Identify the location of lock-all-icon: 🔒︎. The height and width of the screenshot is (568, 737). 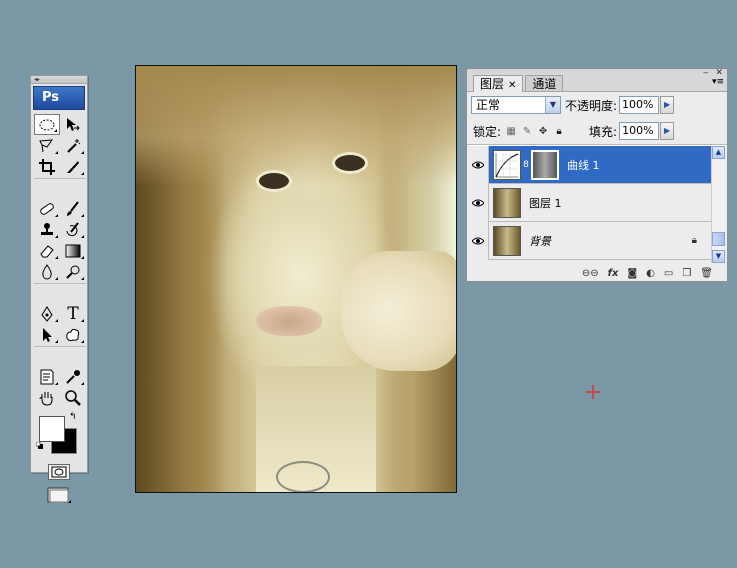
(559, 131).